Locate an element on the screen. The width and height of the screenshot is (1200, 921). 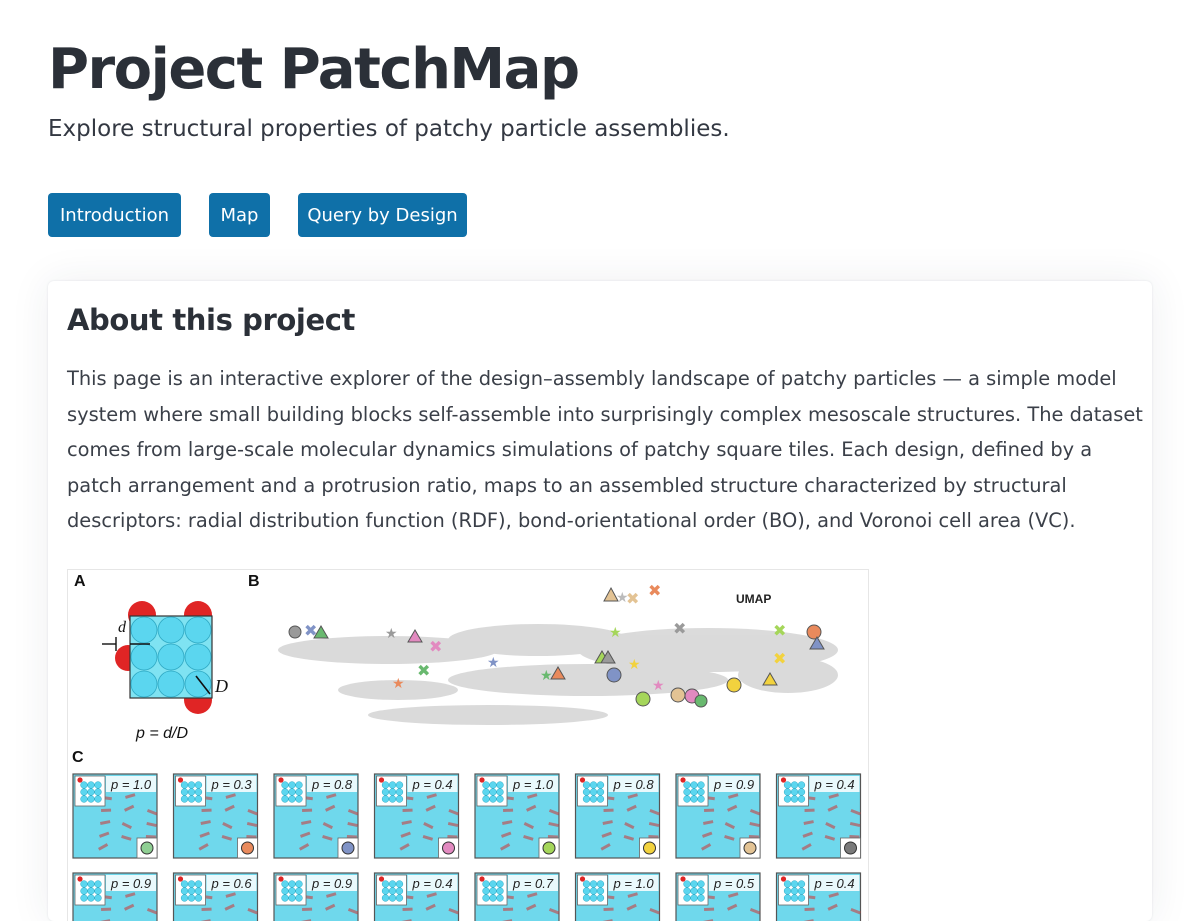
panel-a-D-label: D is located at coordinates (221, 686).